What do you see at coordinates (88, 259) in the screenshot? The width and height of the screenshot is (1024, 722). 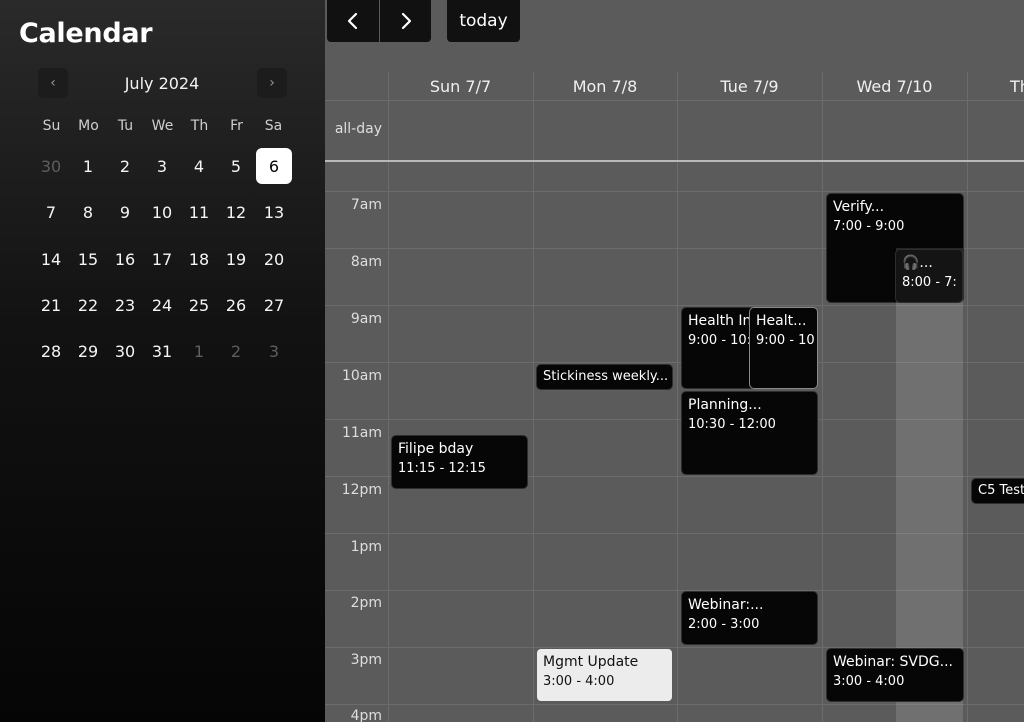 I see `mini-calendar-day: 15` at bounding box center [88, 259].